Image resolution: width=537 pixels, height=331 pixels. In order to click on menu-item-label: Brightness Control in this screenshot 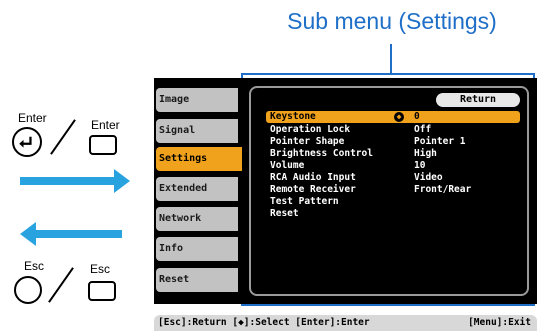, I will do `click(321, 153)`.